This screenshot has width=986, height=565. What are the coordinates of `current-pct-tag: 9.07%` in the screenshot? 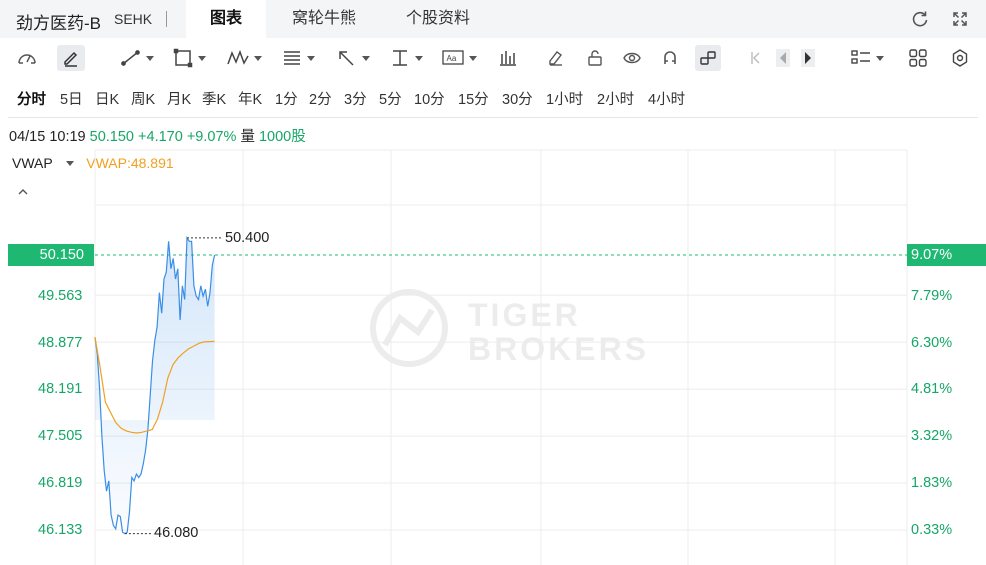 It's located at (946, 255).